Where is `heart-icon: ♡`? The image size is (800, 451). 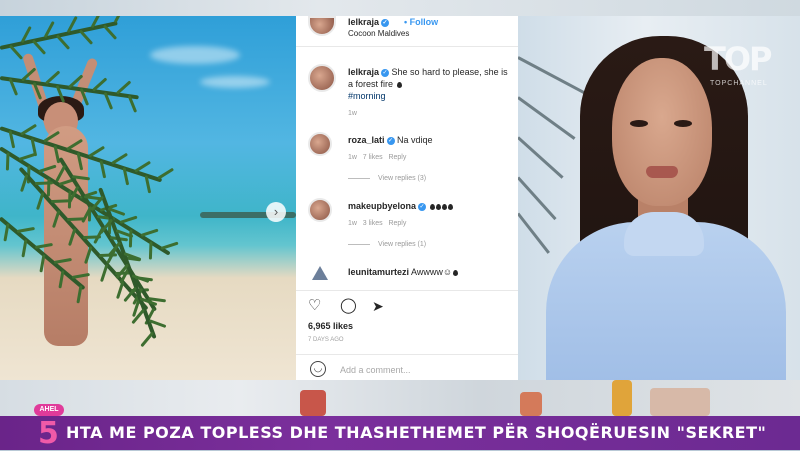
heart-icon: ♡ is located at coordinates (314, 306).